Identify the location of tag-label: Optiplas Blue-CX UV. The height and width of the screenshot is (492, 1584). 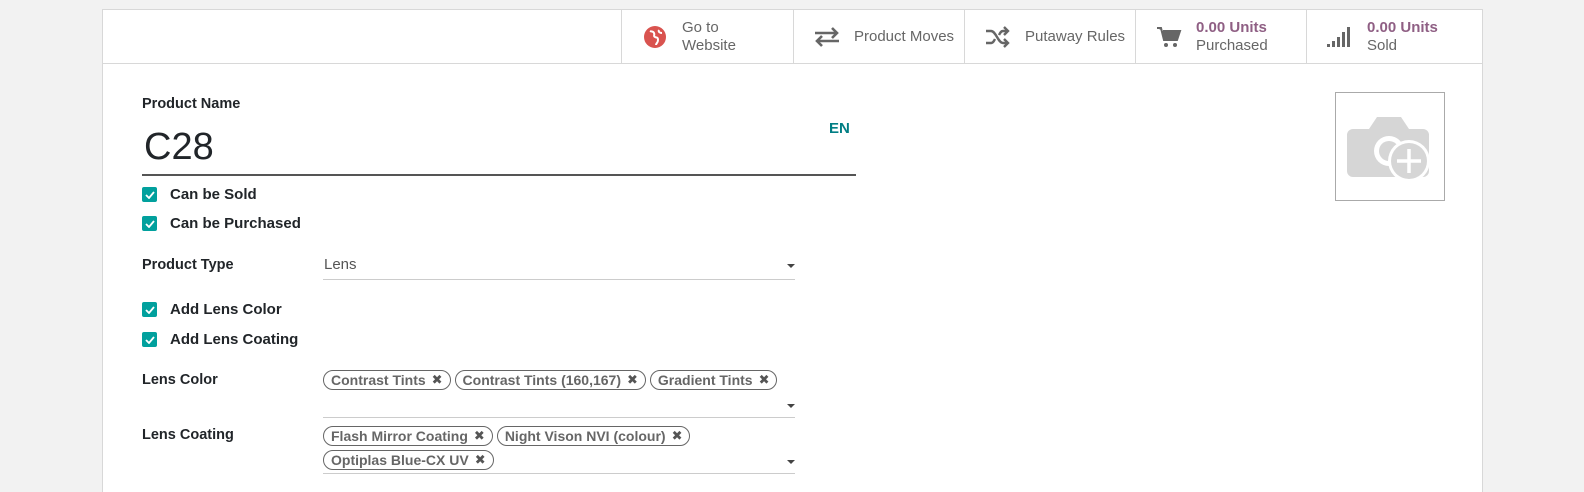
(400, 460).